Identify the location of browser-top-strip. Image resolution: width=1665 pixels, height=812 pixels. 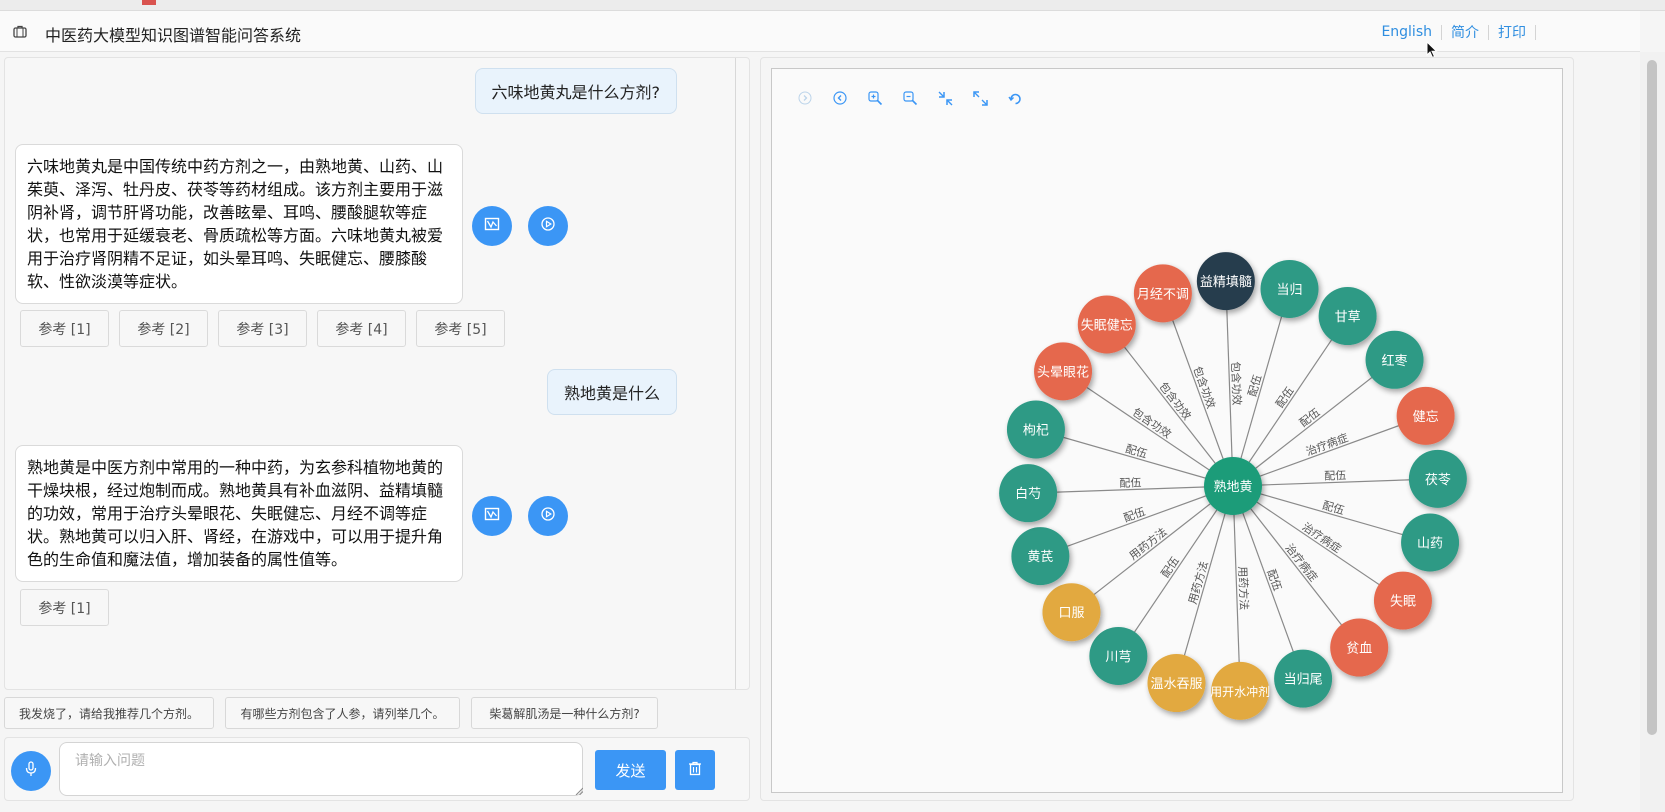
(832, 5).